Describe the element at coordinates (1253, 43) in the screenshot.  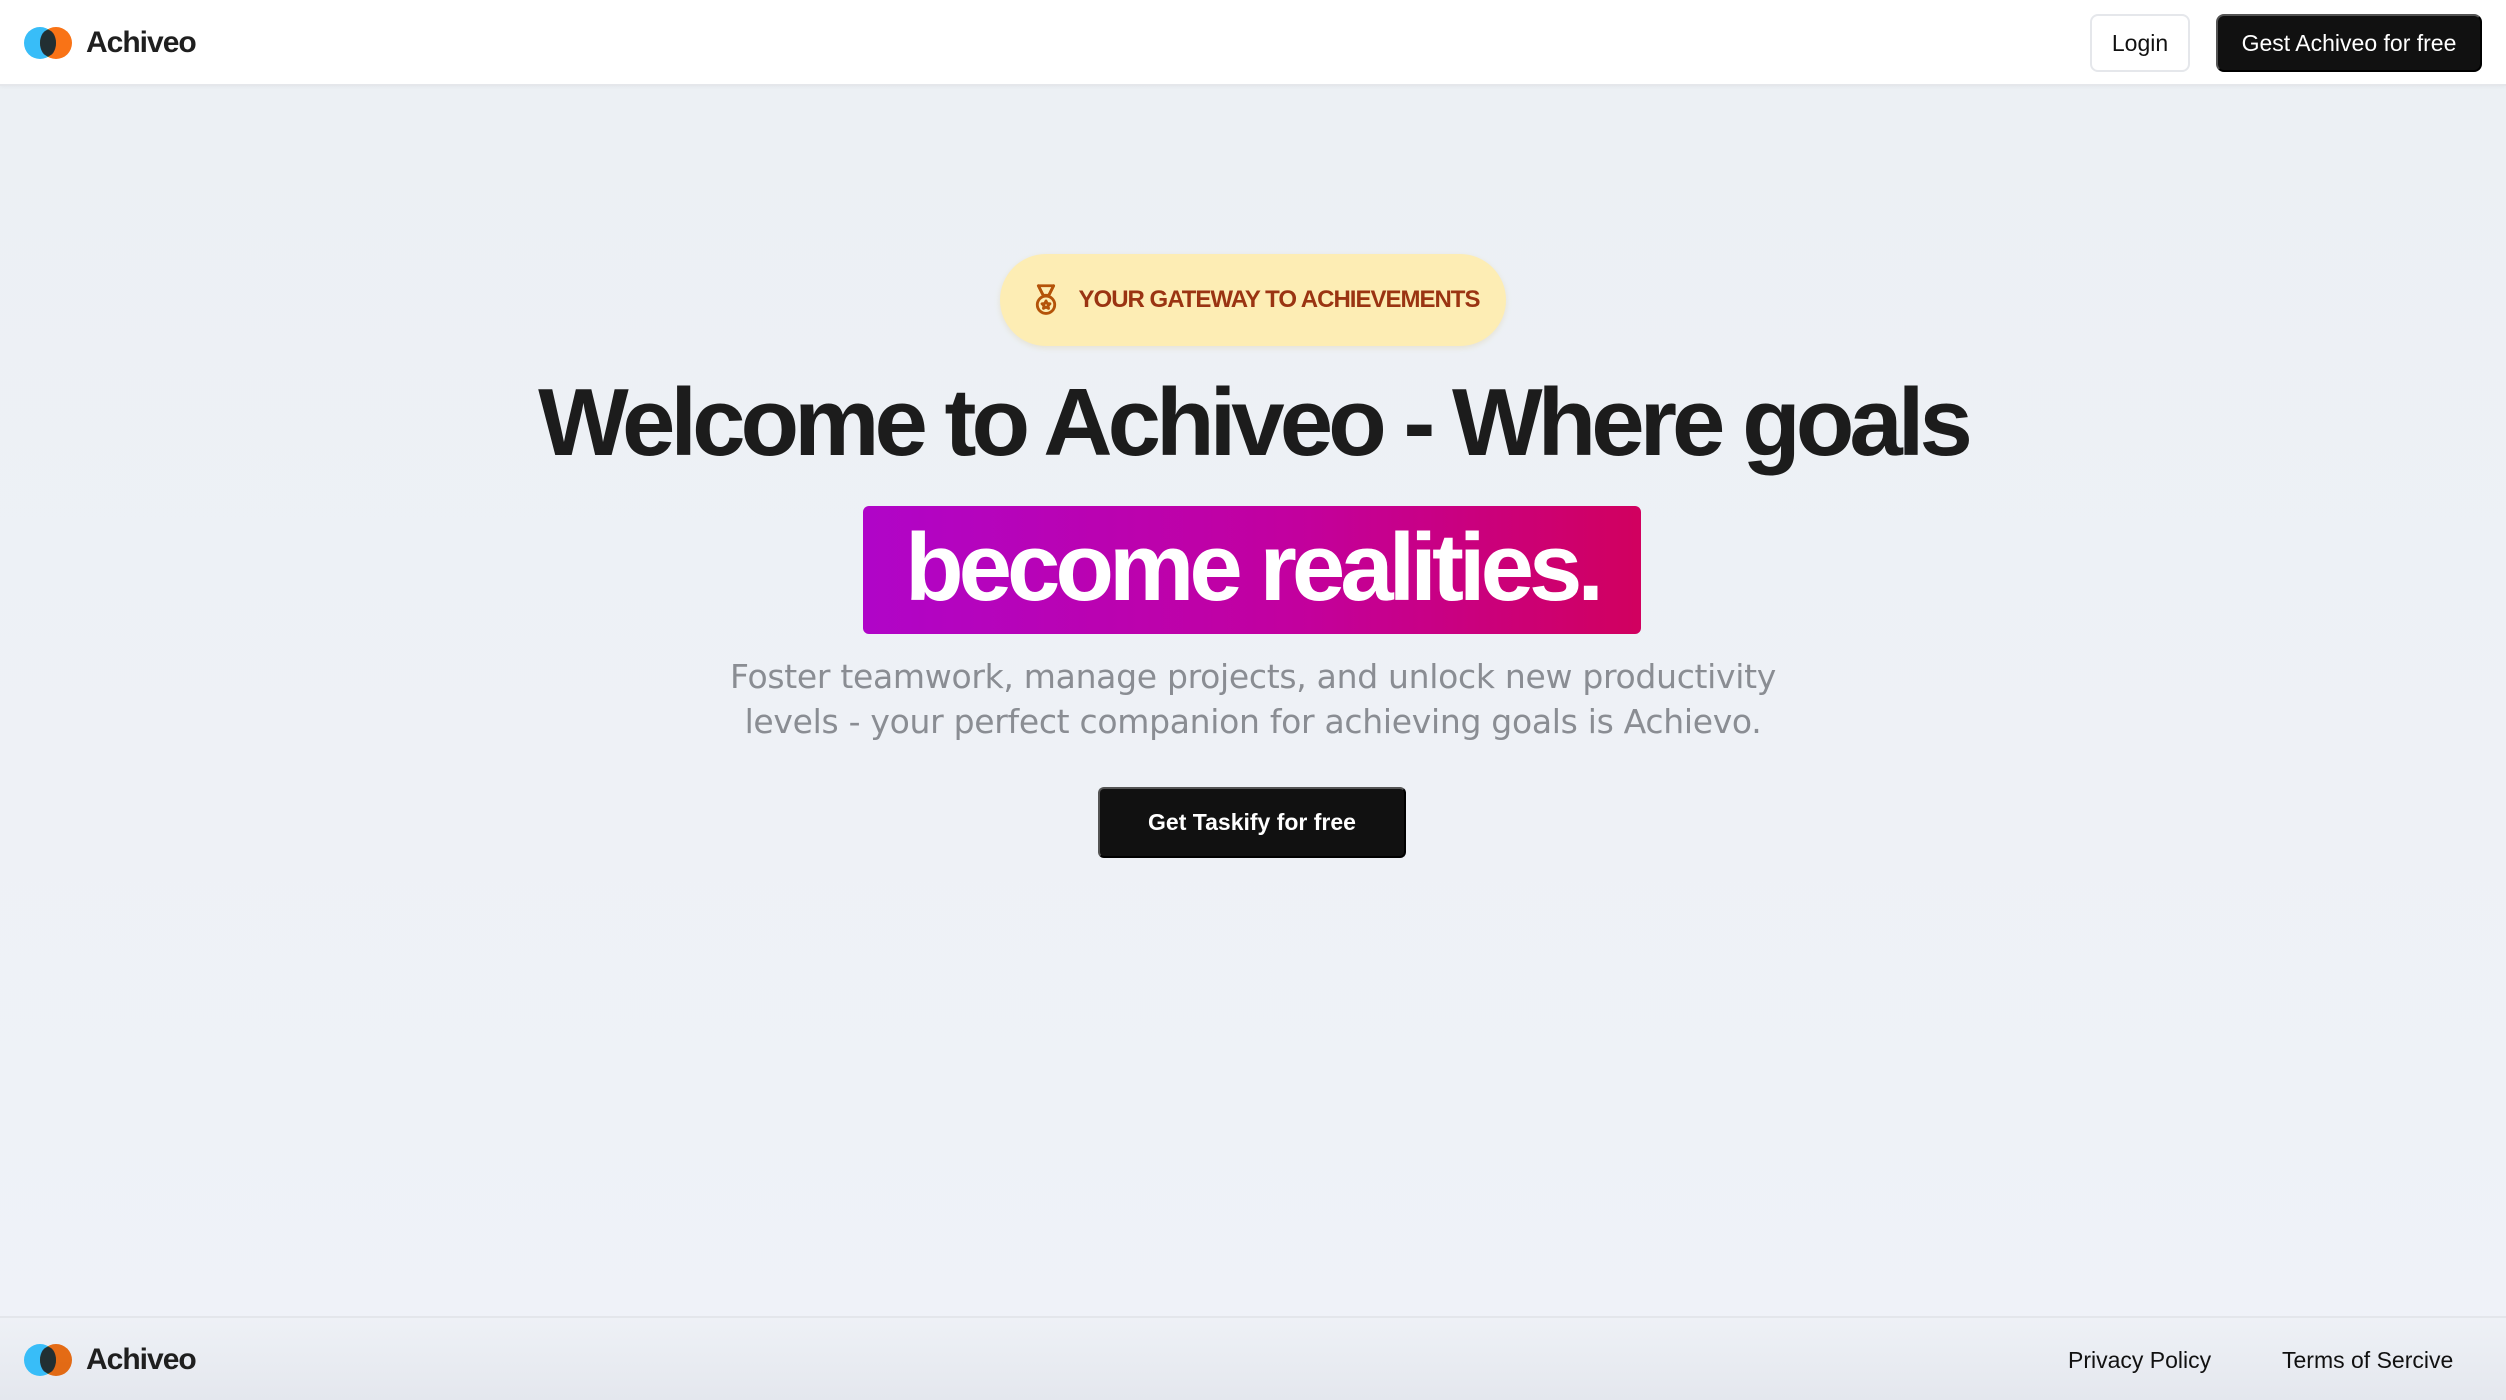
I see `top-navbar: Achiveo Login Gest Achiveo for free` at that location.